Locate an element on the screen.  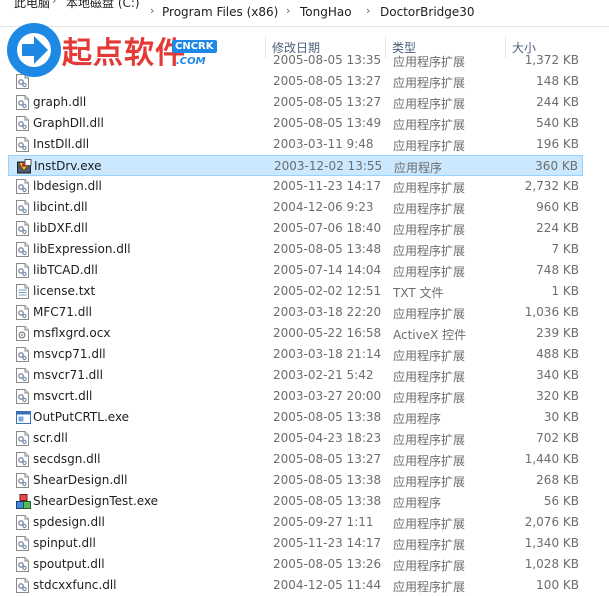
file-date: 2004-12-05 11:44 is located at coordinates (327, 585).